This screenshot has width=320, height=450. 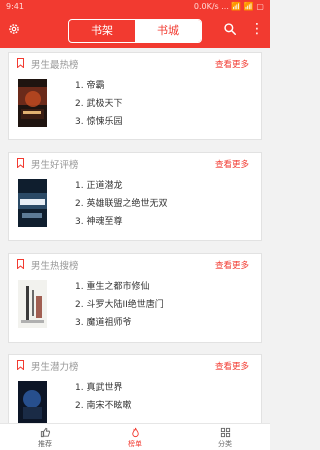 I want to click on ranking-list: 1. 重生之都市修仙 2. 斗罗大陆II绝世唐门 3. 魔道祖师爷, so click(x=119, y=305).